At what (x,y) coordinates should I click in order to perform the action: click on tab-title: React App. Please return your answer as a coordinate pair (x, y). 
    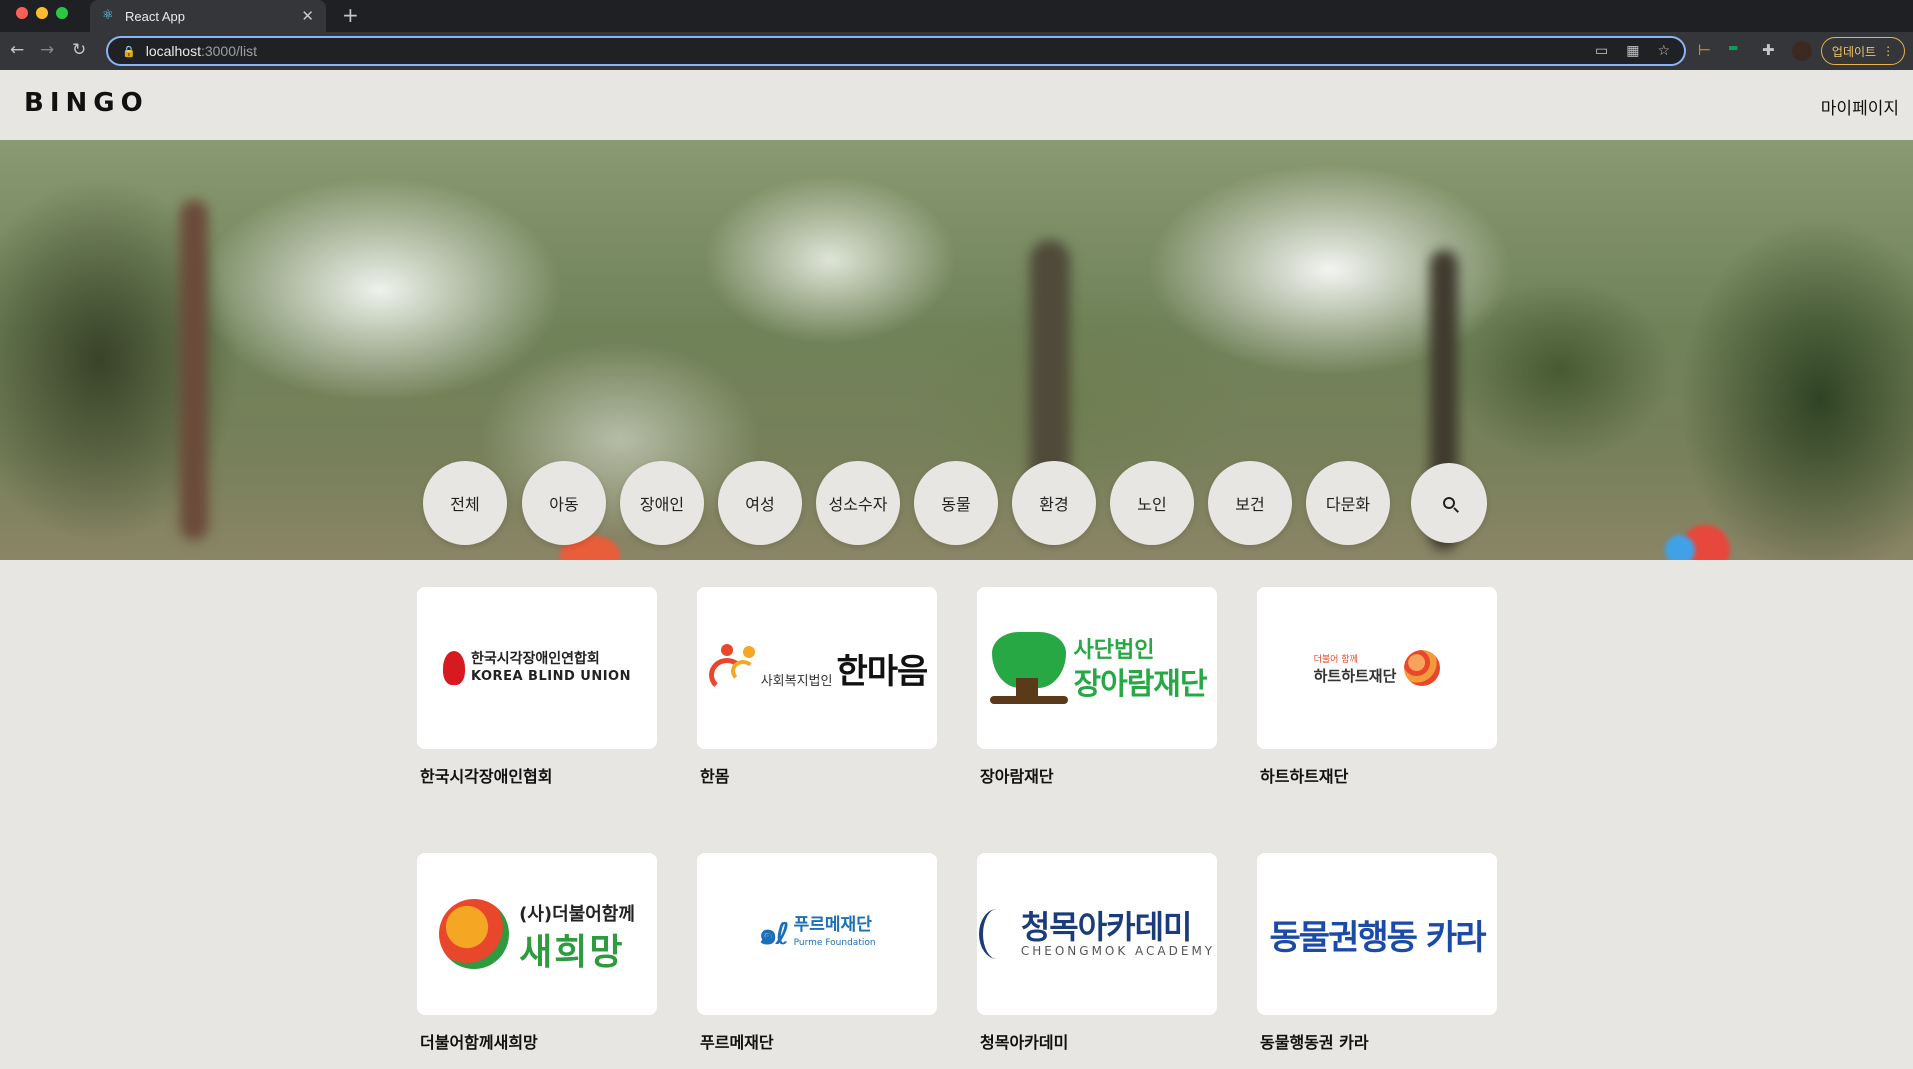
    Looking at the image, I should click on (155, 16).